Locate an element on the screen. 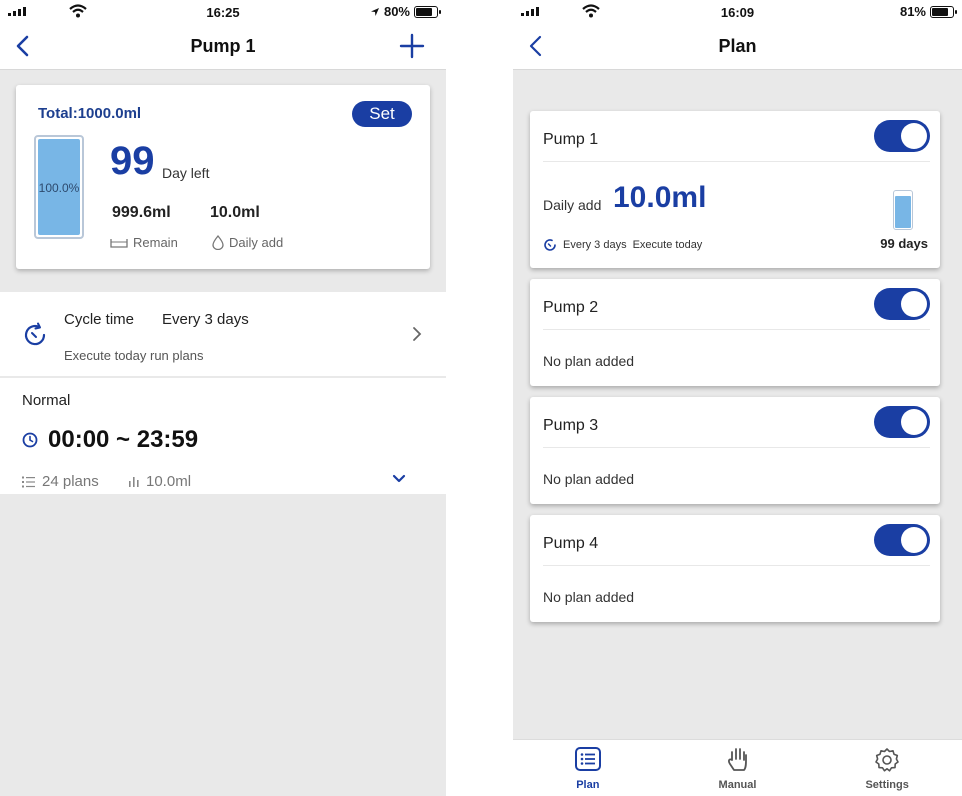  water-drop-icon is located at coordinates (218, 242).